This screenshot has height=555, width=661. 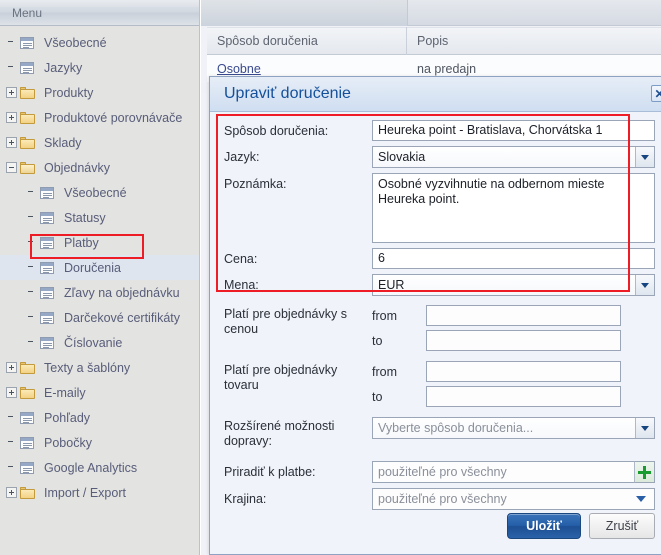 What do you see at coordinates (99, 13) in the screenshot?
I see `menu-header: Menu` at bounding box center [99, 13].